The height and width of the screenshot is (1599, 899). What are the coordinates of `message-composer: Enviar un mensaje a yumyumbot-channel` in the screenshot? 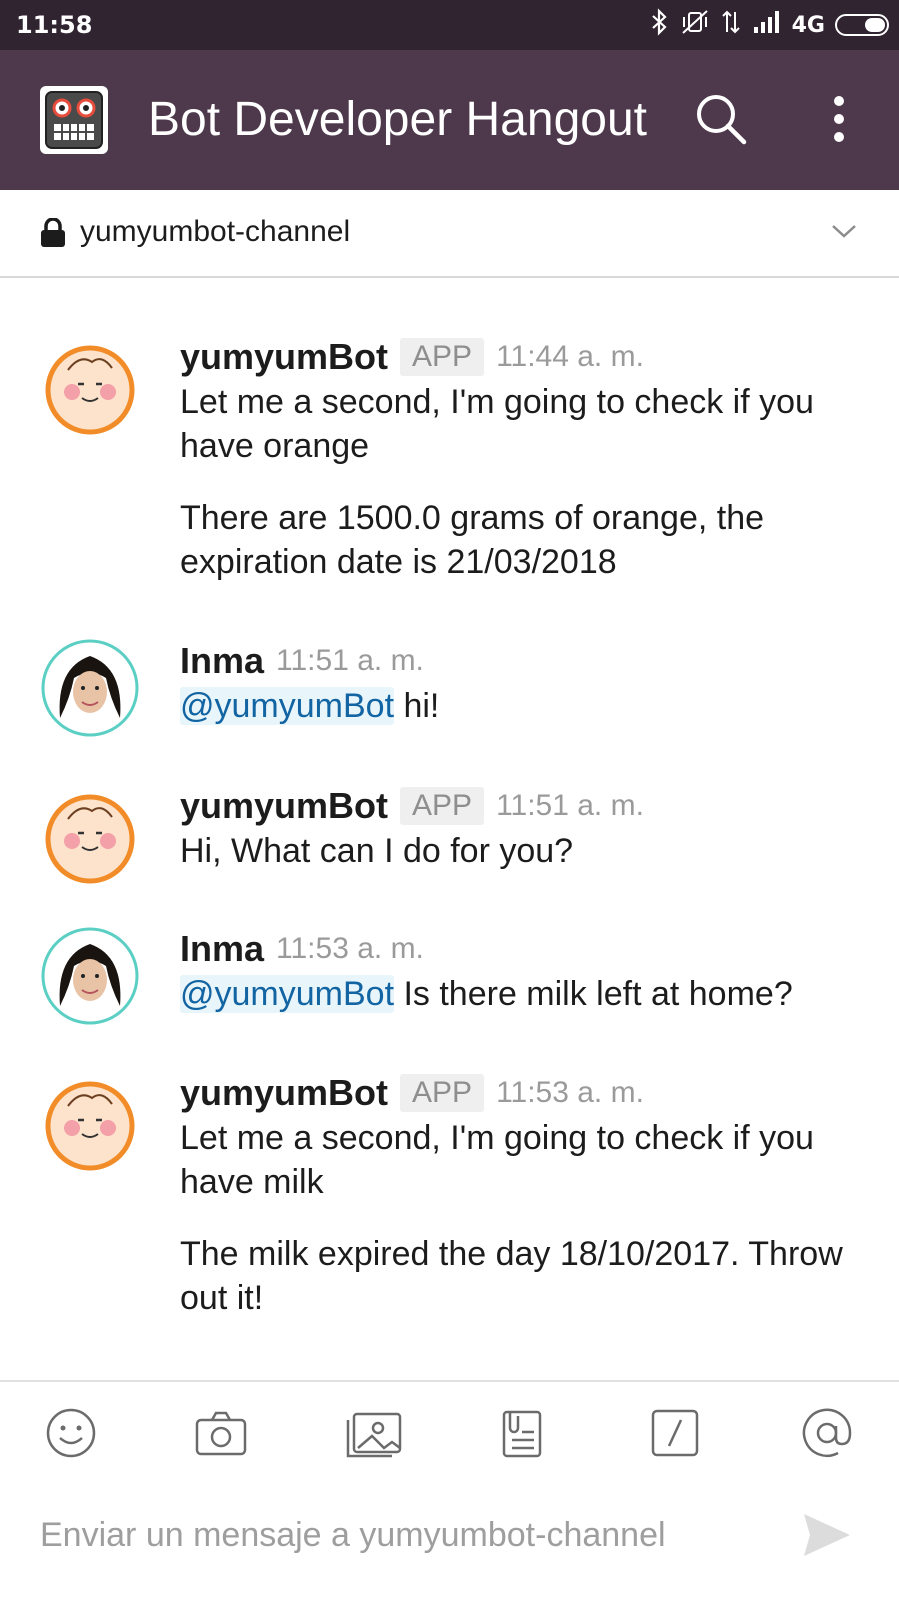 It's located at (449, 1538).